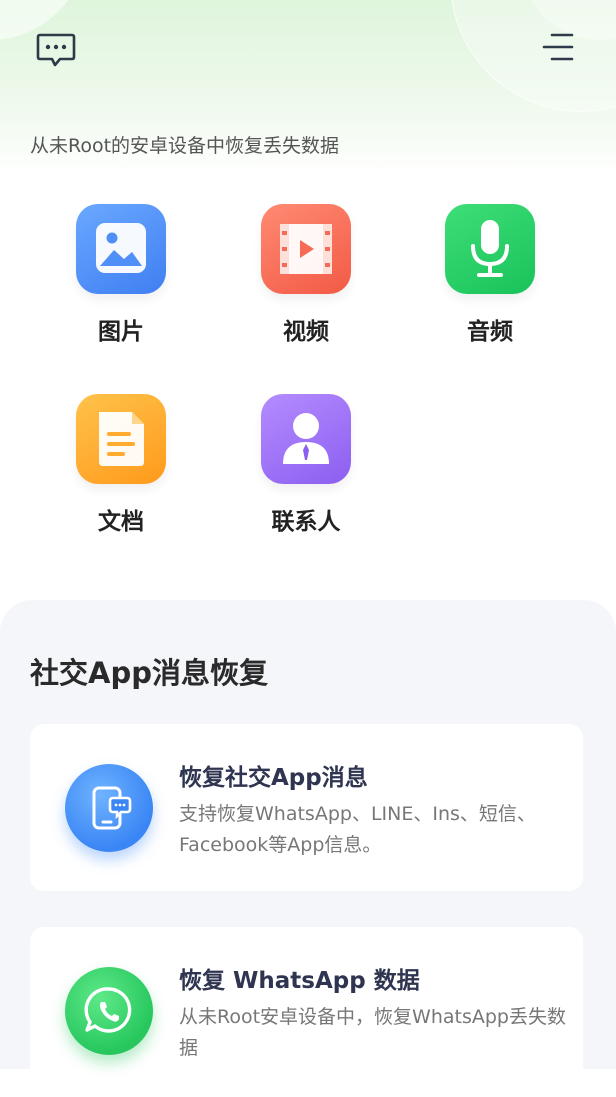 The height and width of the screenshot is (1097, 616). I want to click on contact-icon, so click(306, 439).